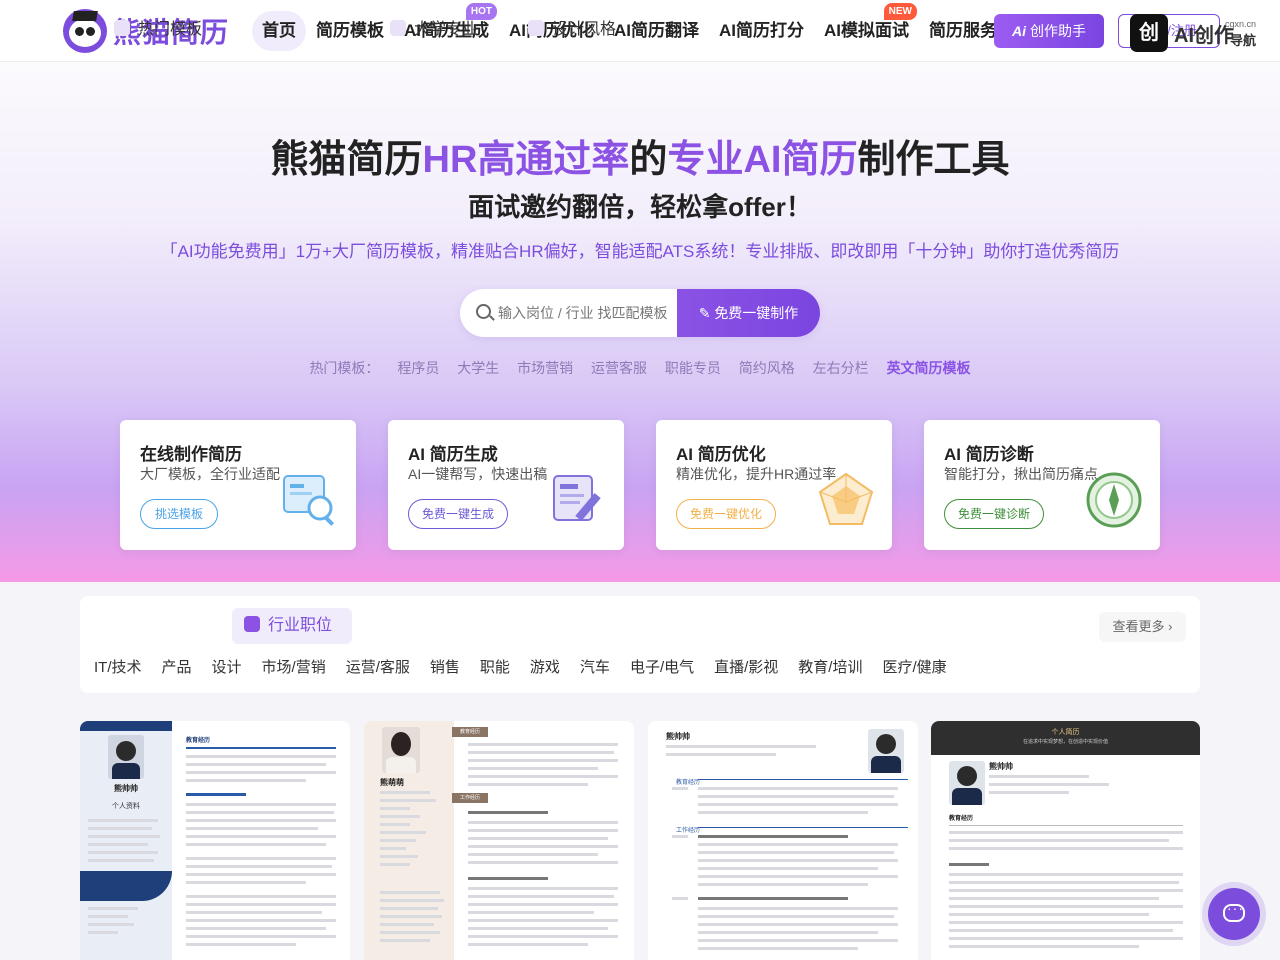 The height and width of the screenshot is (960, 1280). I want to click on panda-logo-icon, so click(85, 31).